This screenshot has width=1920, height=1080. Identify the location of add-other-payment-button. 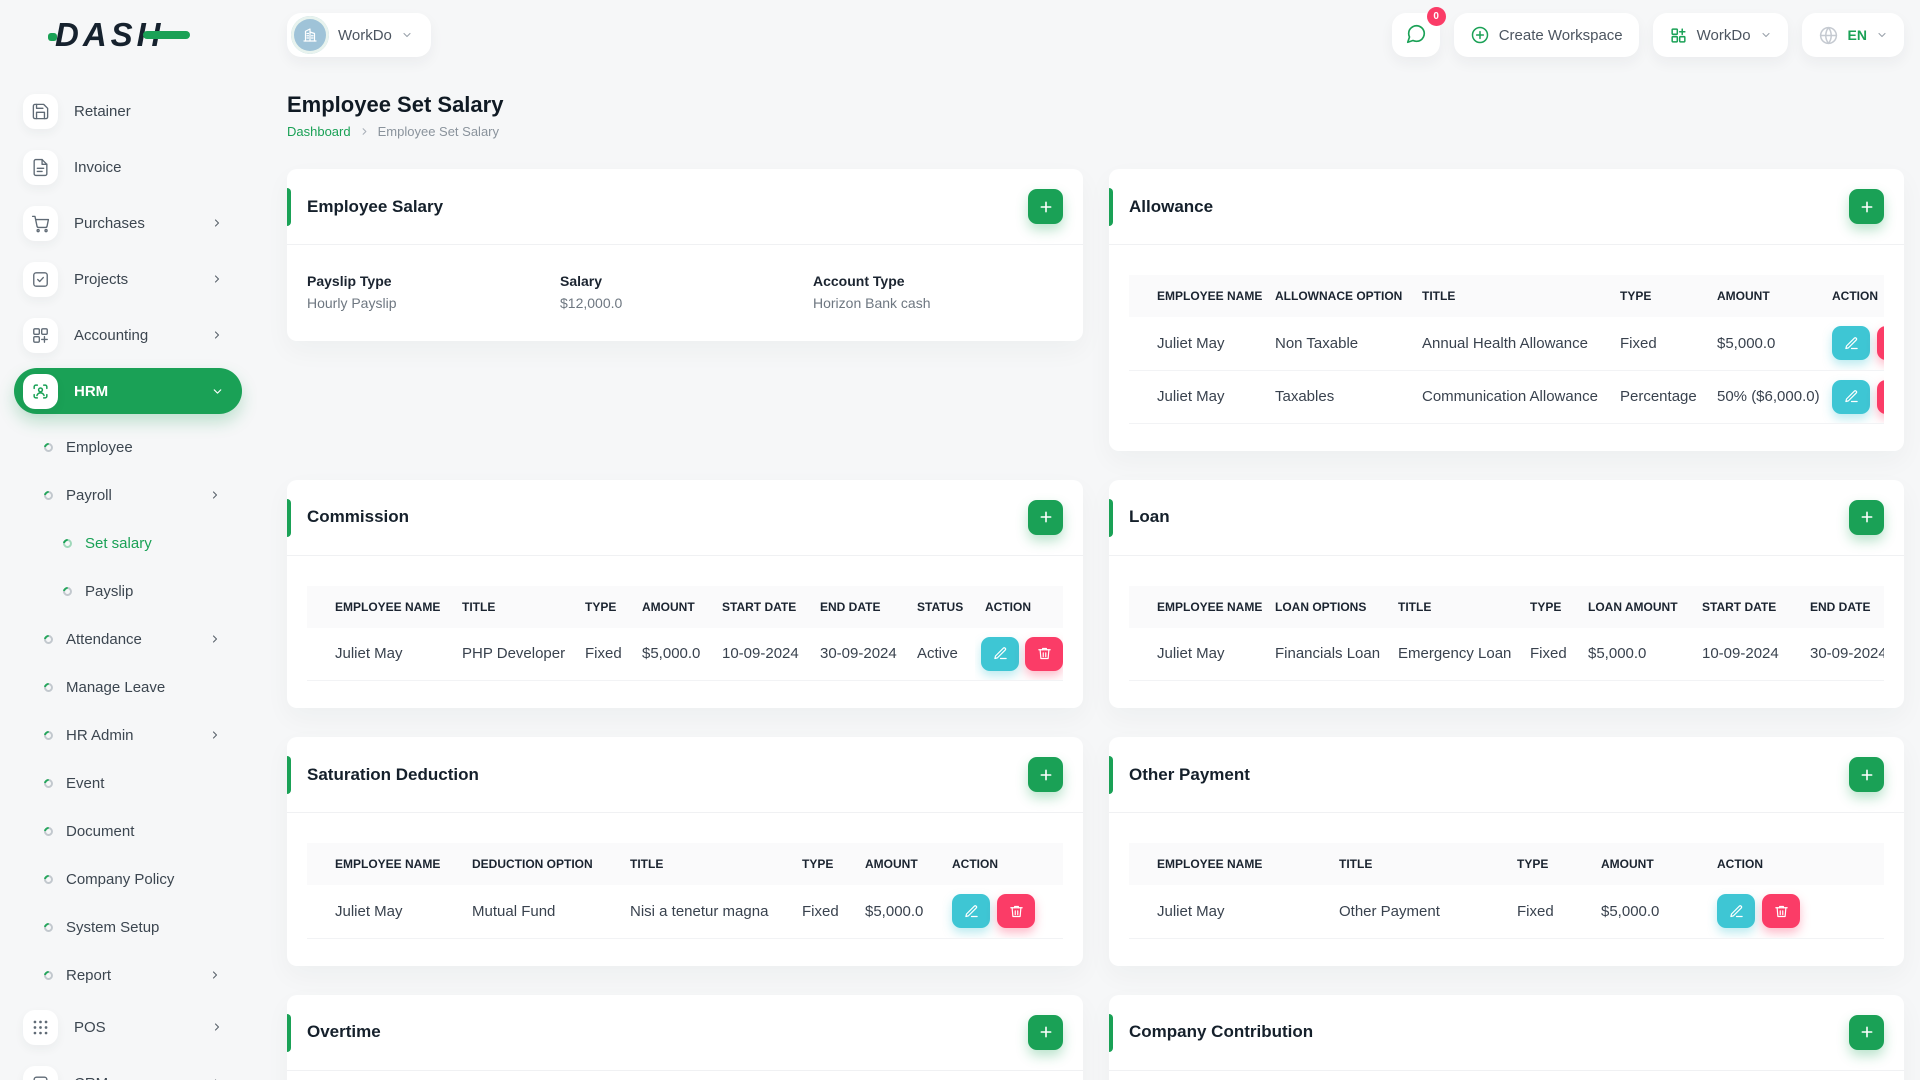
(1866, 774).